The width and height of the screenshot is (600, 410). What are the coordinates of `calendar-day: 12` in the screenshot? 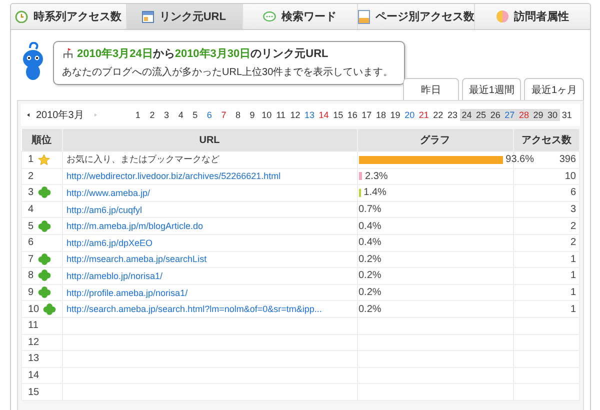 It's located at (295, 115).